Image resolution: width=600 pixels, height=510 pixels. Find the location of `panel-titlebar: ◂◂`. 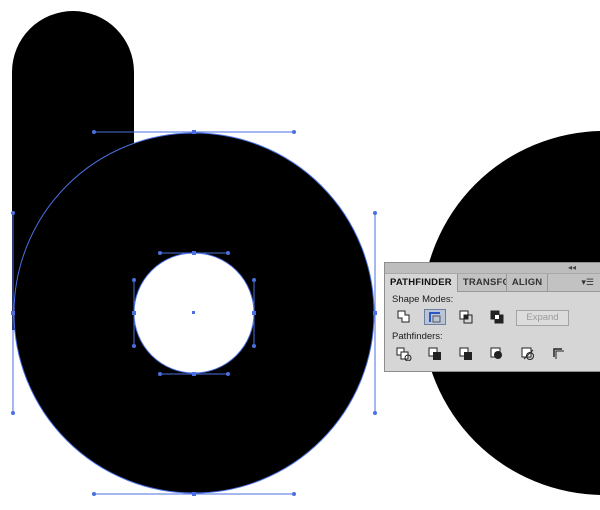

panel-titlebar: ◂◂ is located at coordinates (492, 268).